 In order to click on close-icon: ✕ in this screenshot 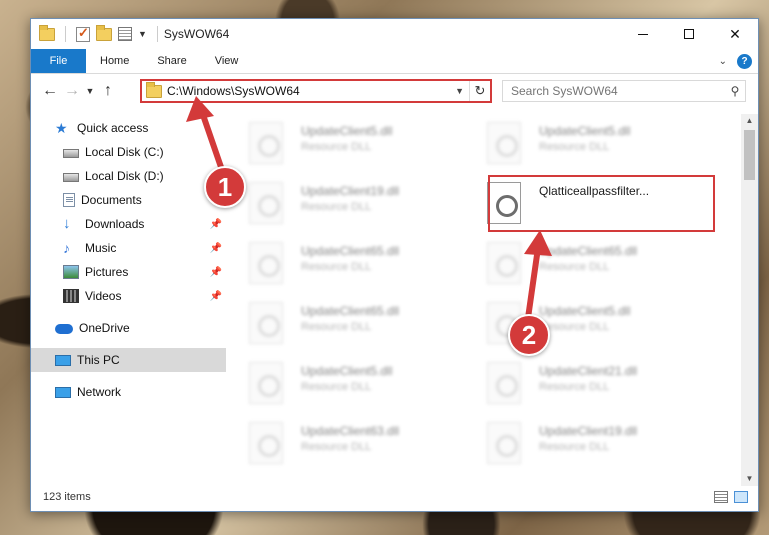, I will do `click(735, 33)`.